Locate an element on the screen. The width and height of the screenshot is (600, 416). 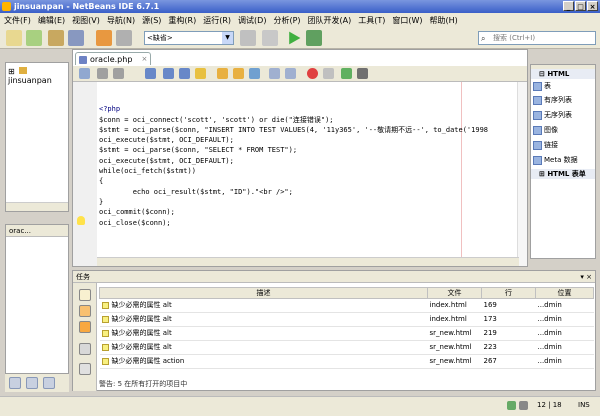
column-description: 描述 is located at coordinates (263, 293).